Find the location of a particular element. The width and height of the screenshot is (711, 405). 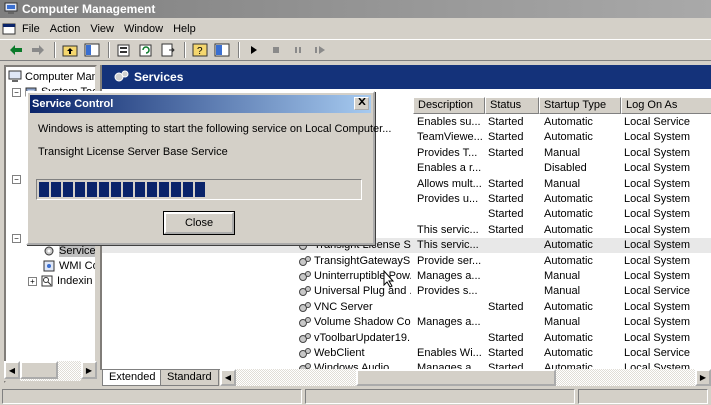

tab-standard: Standard is located at coordinates (189, 378).